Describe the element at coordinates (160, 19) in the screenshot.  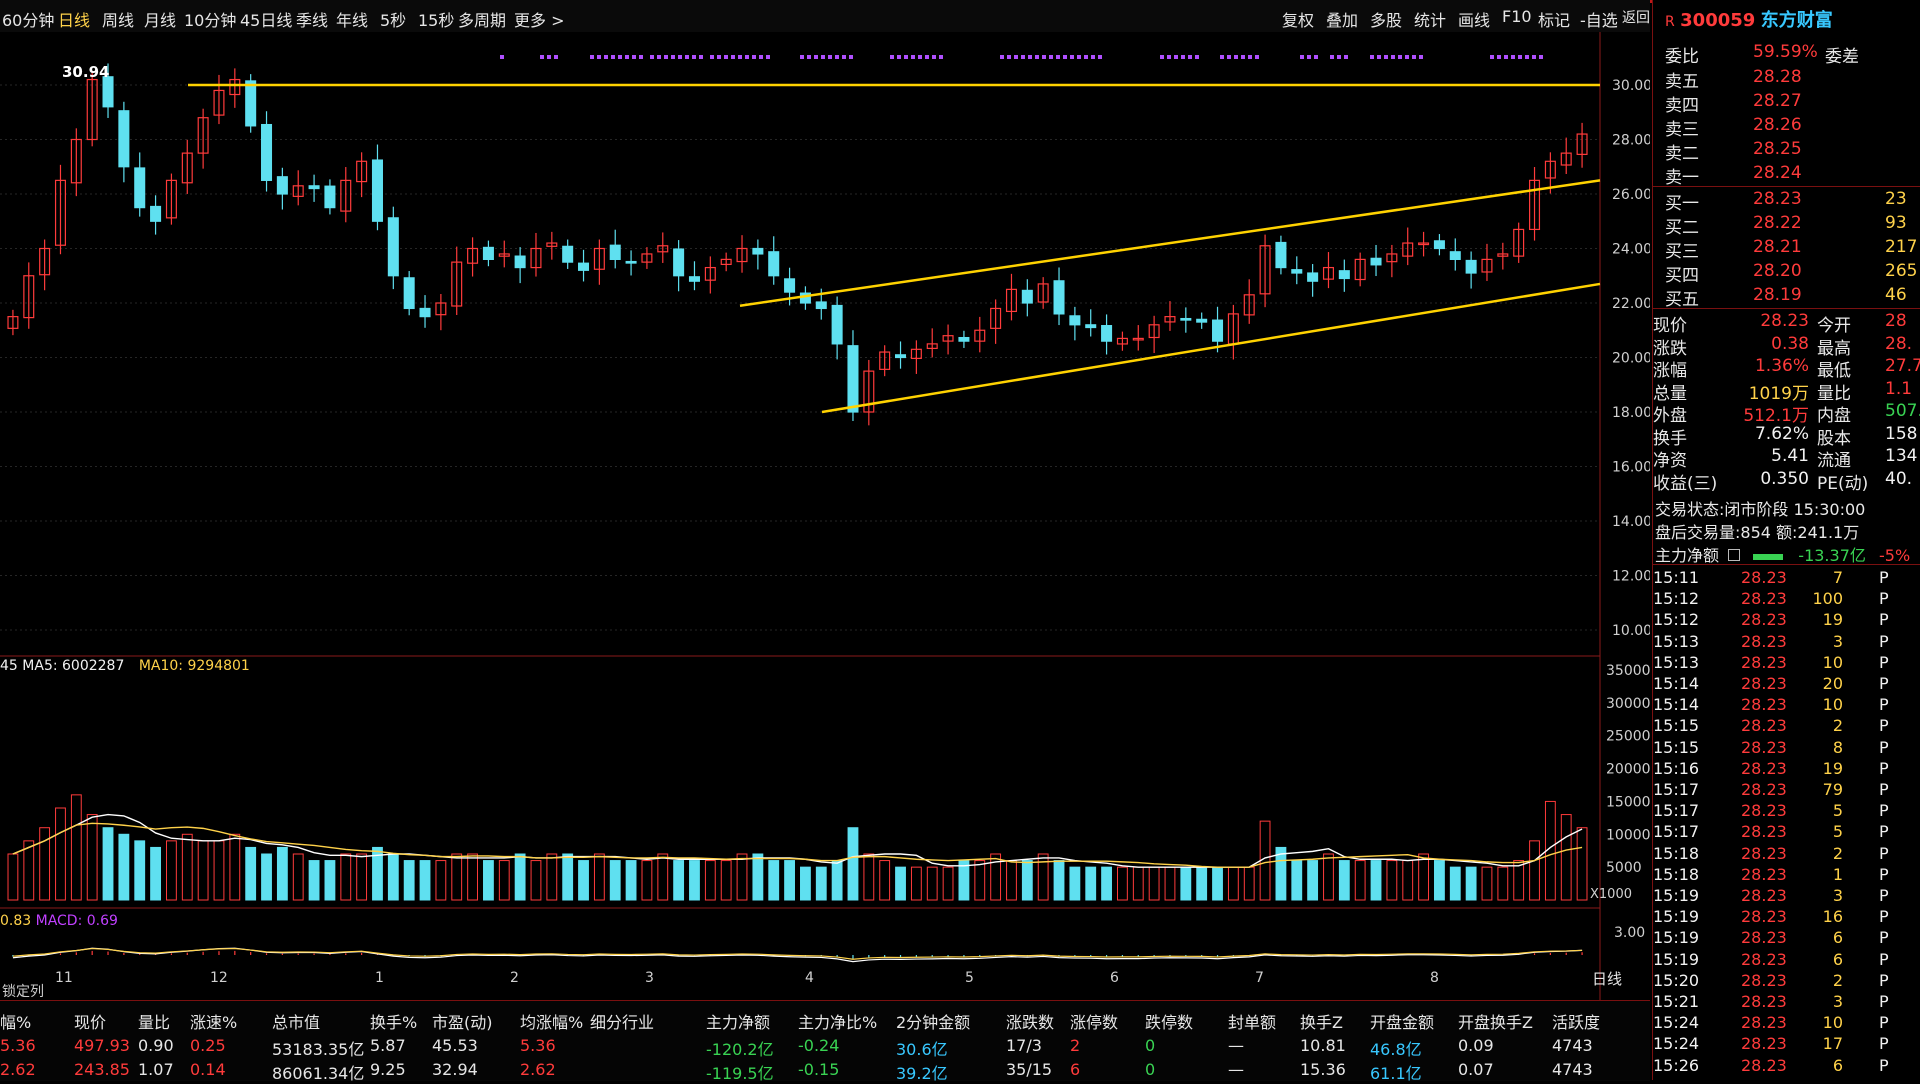
I see `period-monthly: 月线` at that location.